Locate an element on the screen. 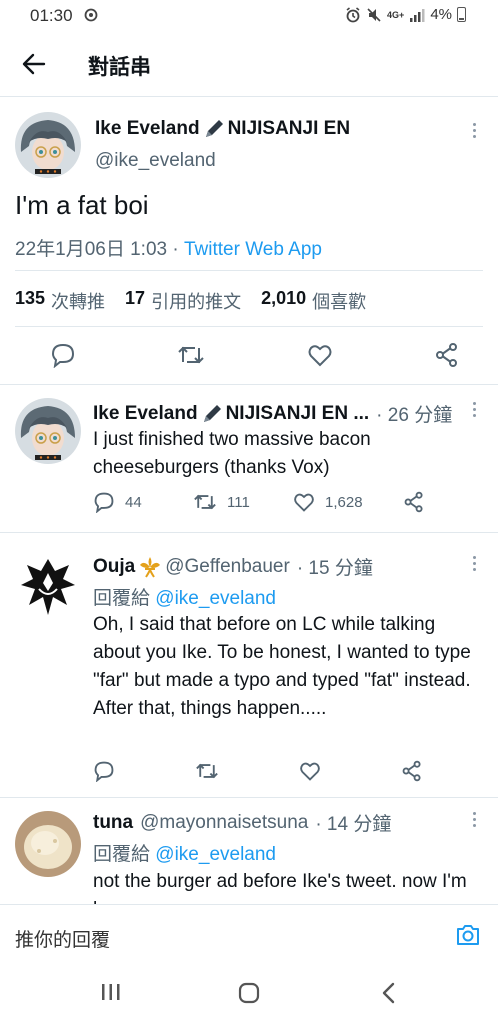 This screenshot has height=1024, width=498. header-divider is located at coordinates (249, 96).